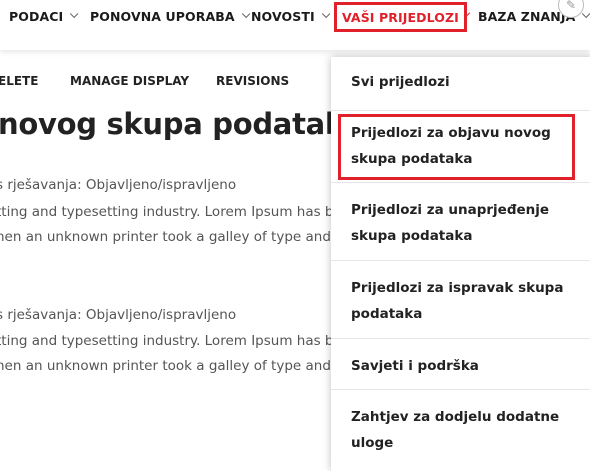 The width and height of the screenshot is (590, 471). I want to click on tab-delete: ELETE, so click(19, 81).